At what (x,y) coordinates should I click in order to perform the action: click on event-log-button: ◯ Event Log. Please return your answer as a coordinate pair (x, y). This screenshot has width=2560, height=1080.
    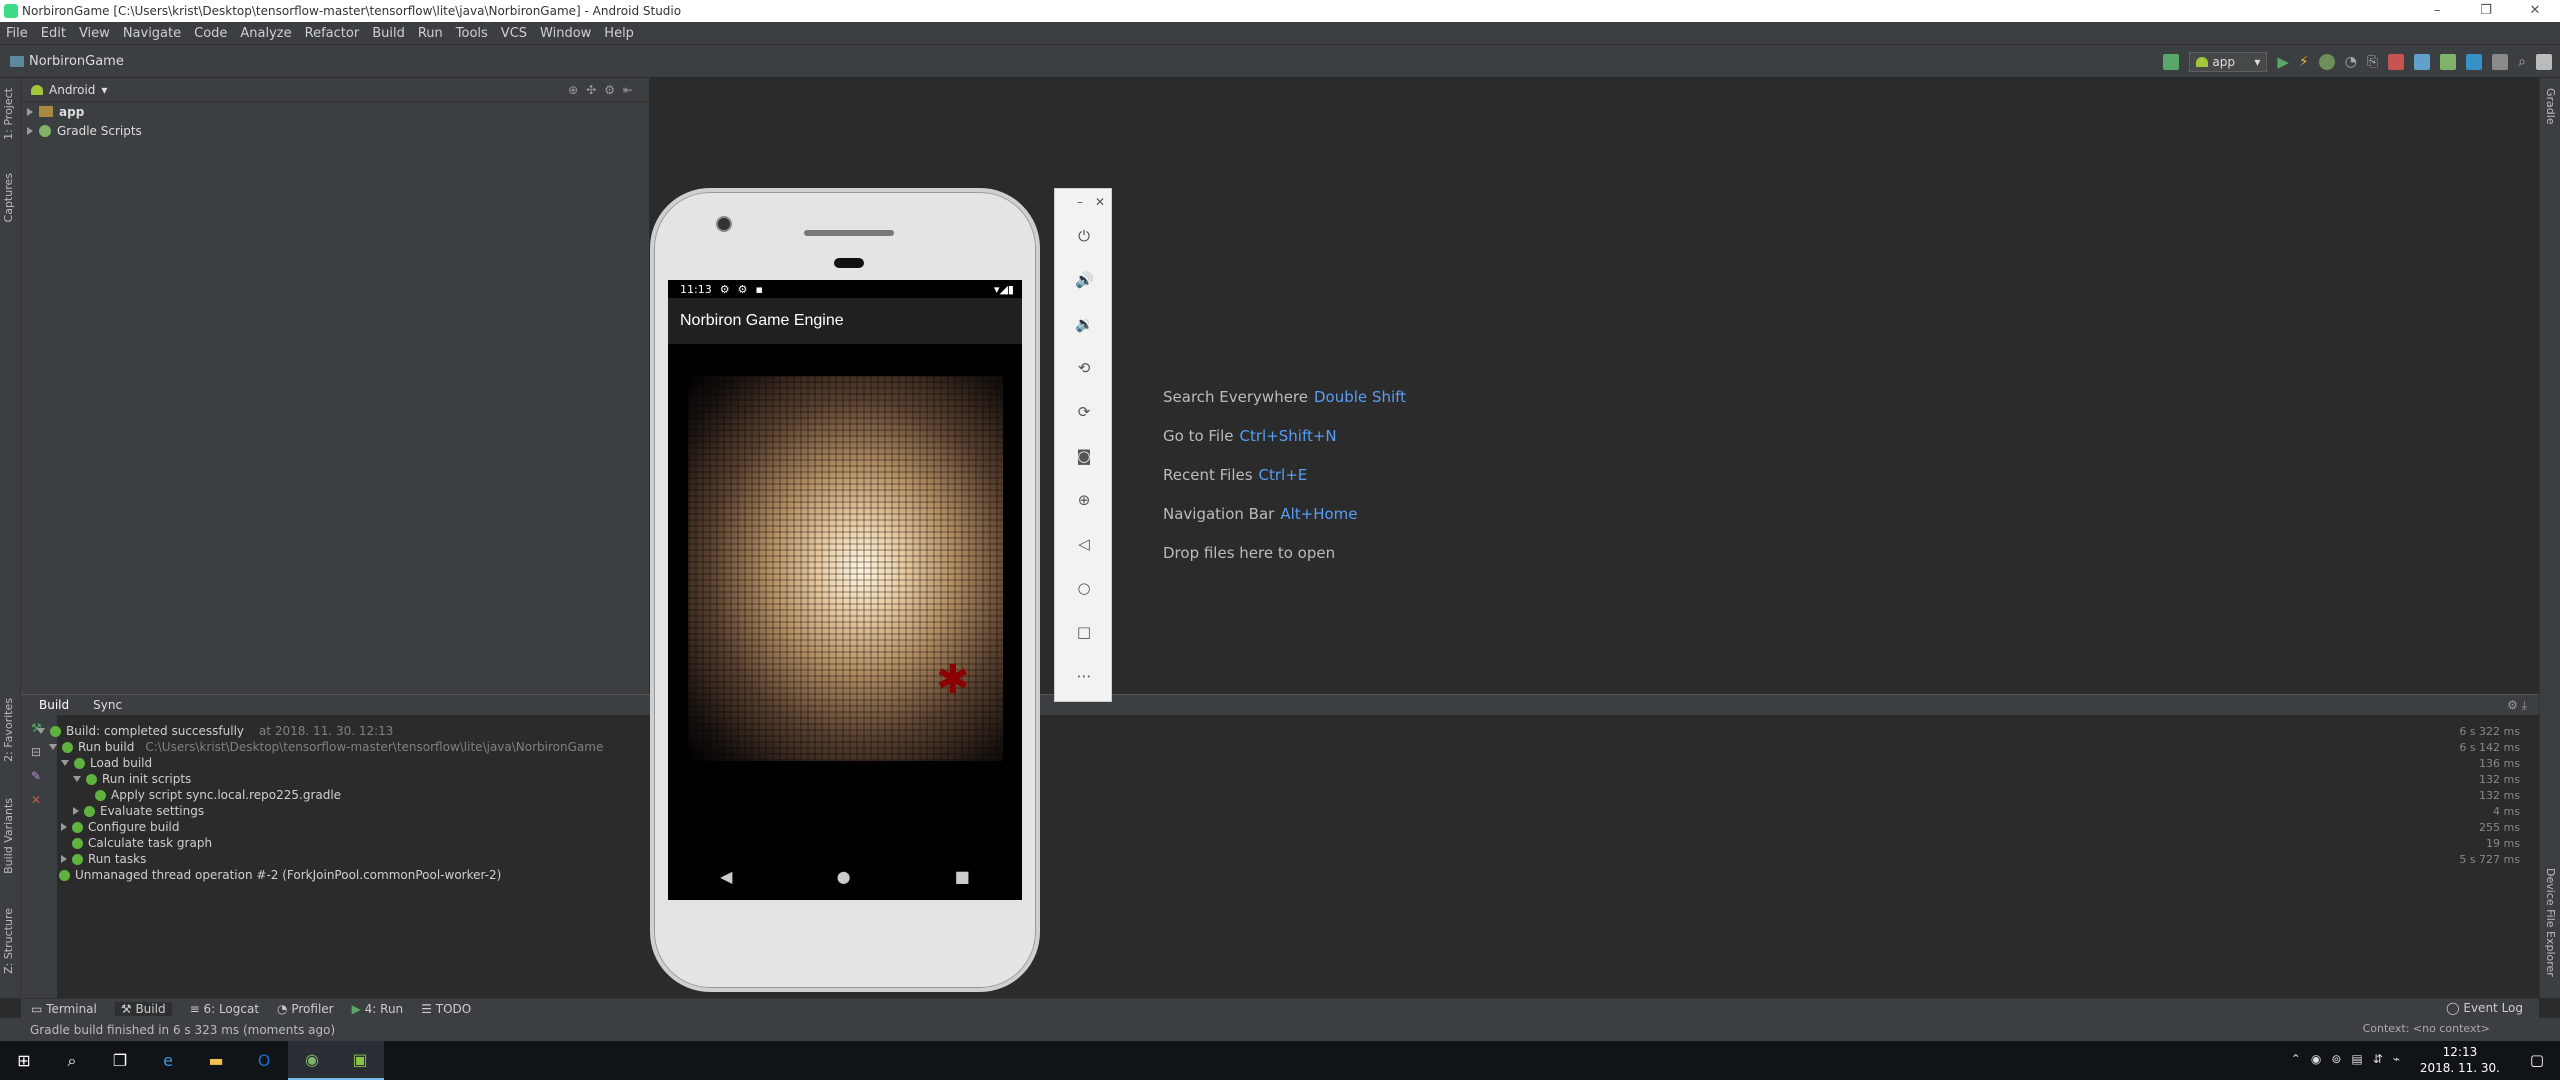
    Looking at the image, I should click on (2484, 1008).